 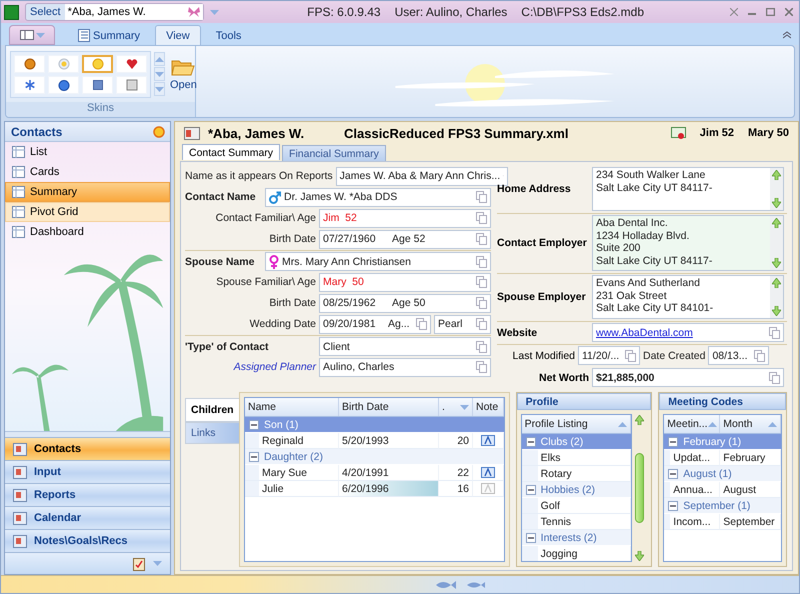 What do you see at coordinates (789, 12) in the screenshot?
I see `close-icon` at bounding box center [789, 12].